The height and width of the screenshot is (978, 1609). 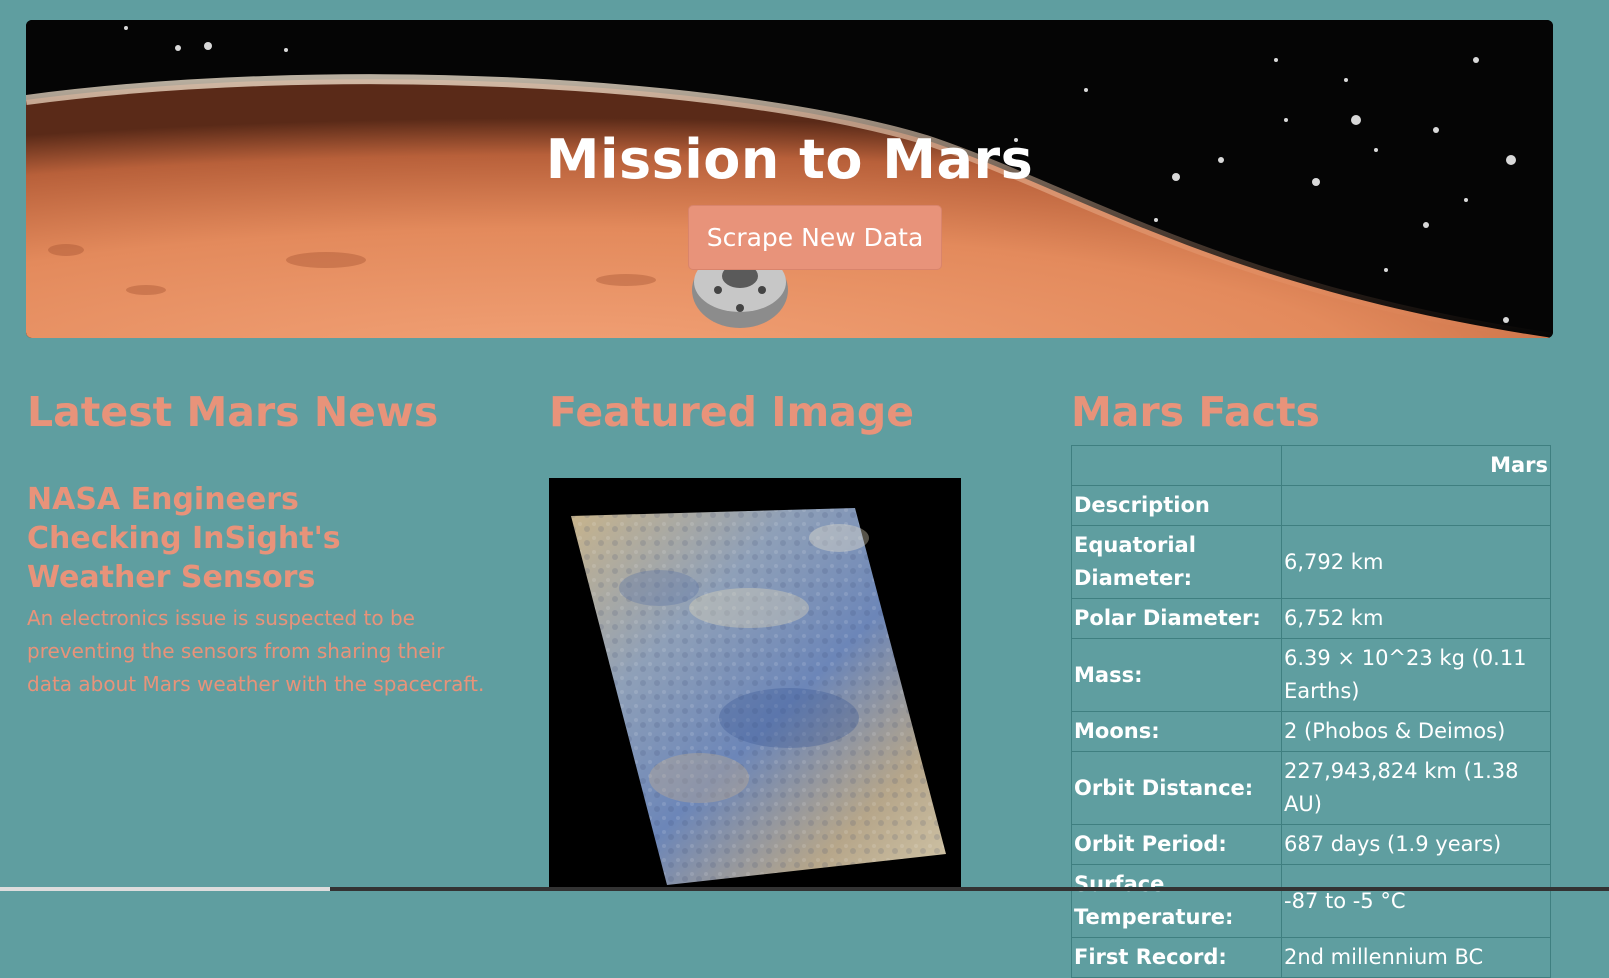 I want to click on table-row: Surface Temperature: -87 to -5 °C, so click(x=1311, y=901).